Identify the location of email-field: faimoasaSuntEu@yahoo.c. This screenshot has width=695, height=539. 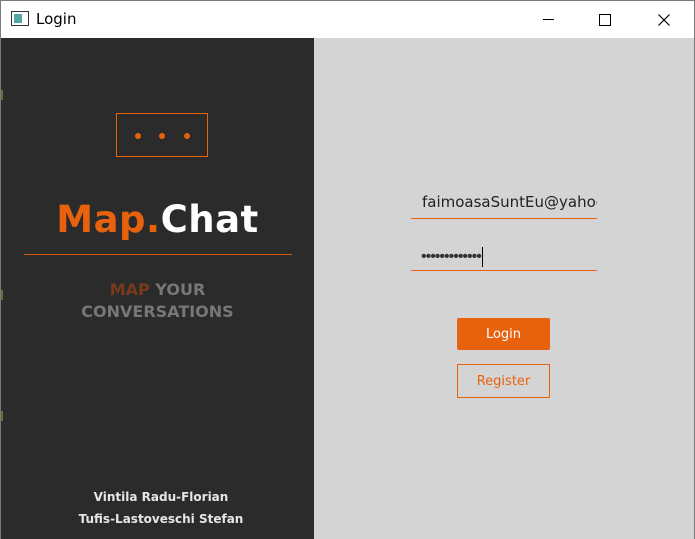
(504, 206).